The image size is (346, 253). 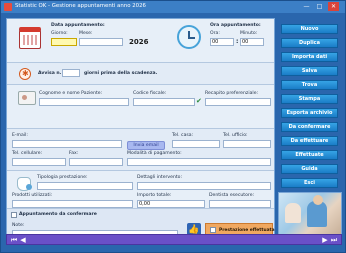 What do you see at coordinates (86, 33) in the screenshot?
I see `month-label: Mese:` at bounding box center [86, 33].